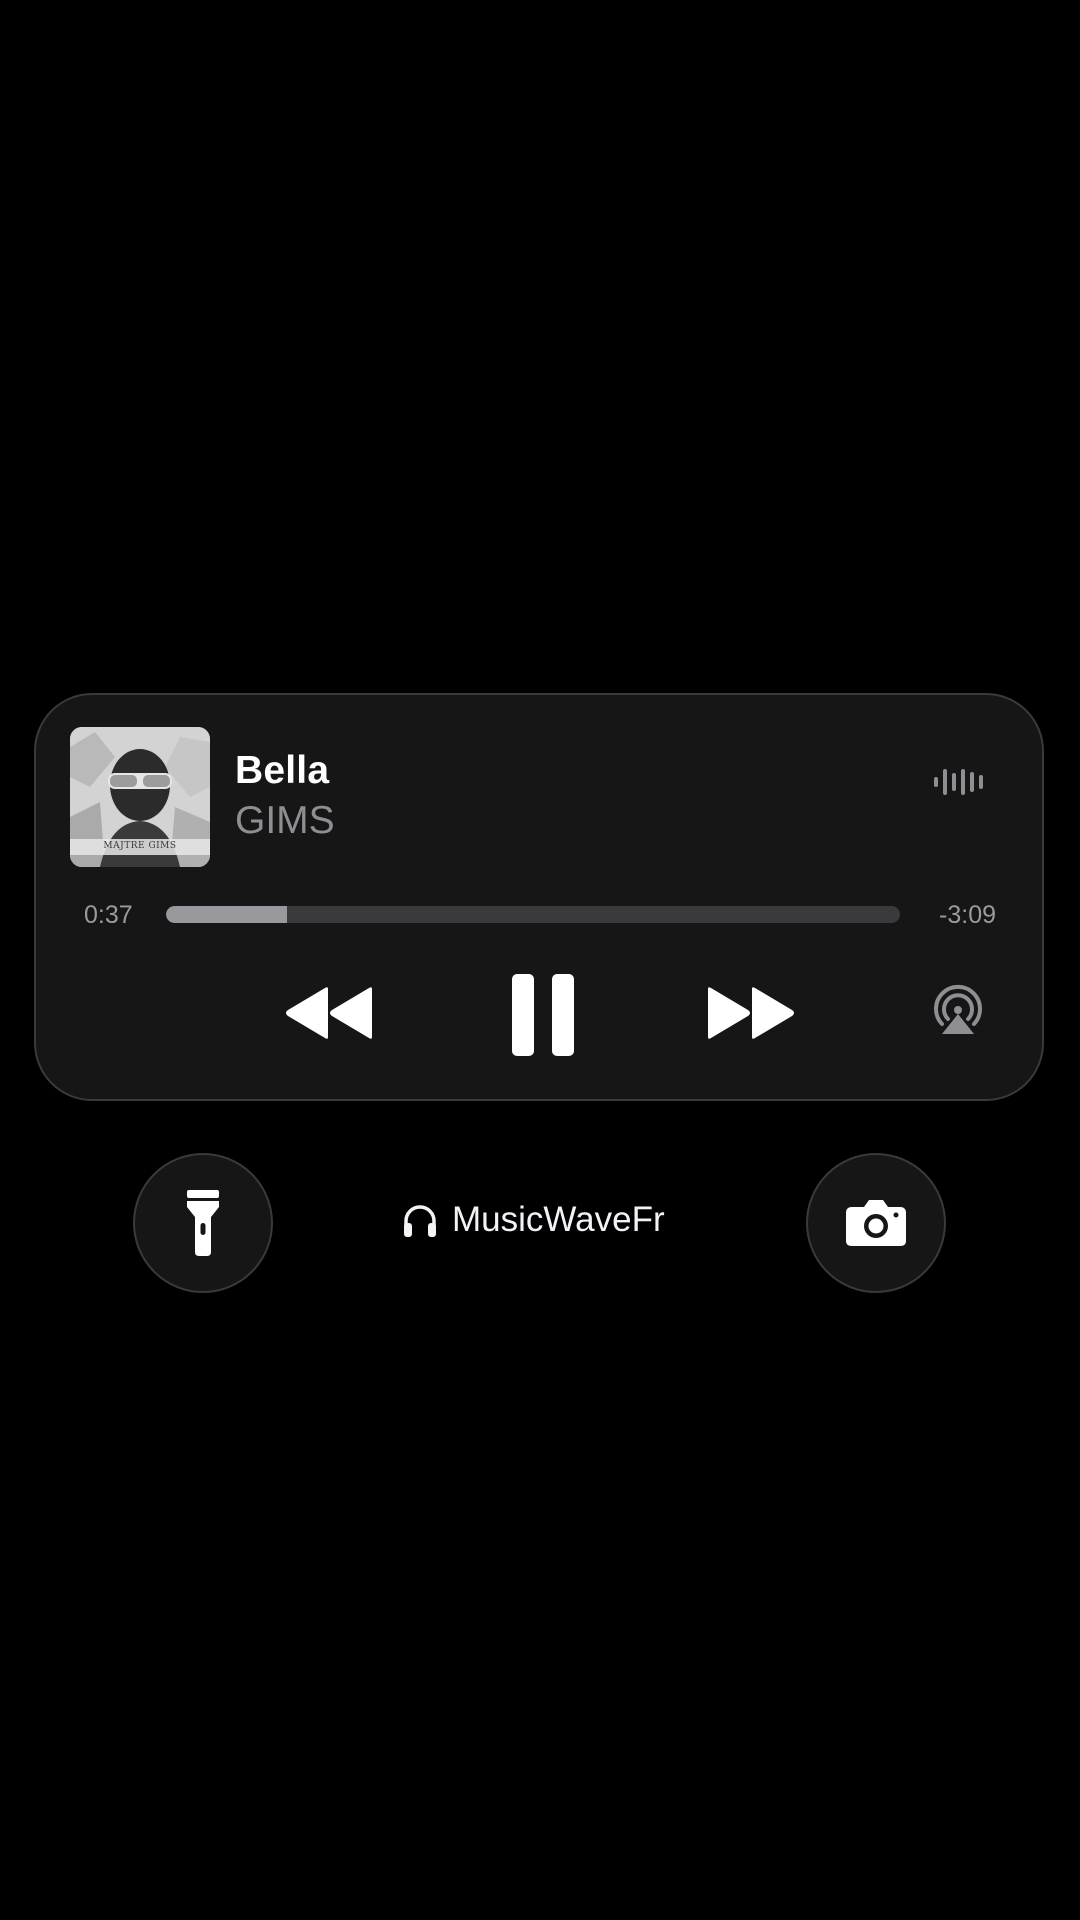  What do you see at coordinates (140, 797) in the screenshot?
I see `album-artwork: MAJTRE GIMS` at bounding box center [140, 797].